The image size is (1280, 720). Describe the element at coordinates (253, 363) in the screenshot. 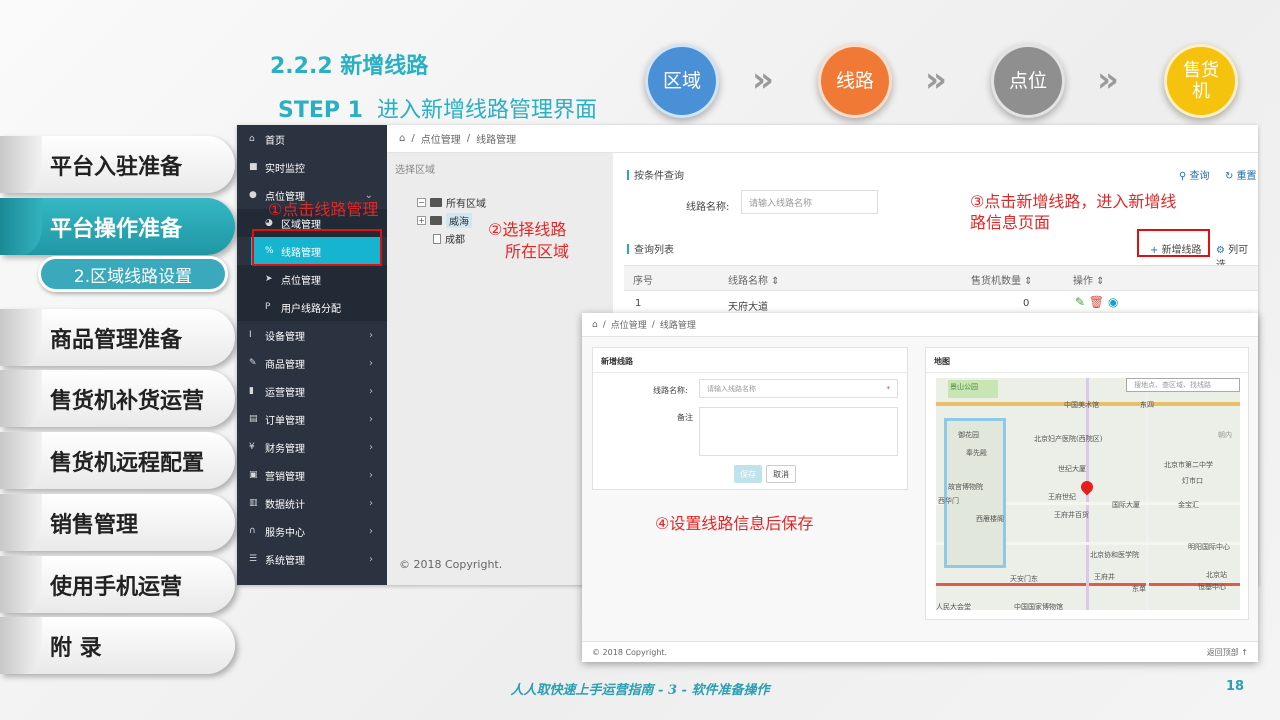

I see `goods-icon: ✎` at that location.